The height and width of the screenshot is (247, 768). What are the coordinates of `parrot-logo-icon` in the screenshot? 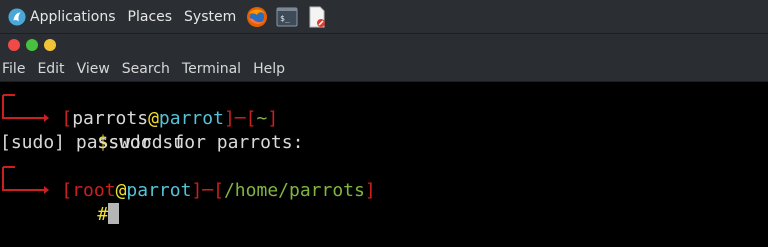 It's located at (17, 16).